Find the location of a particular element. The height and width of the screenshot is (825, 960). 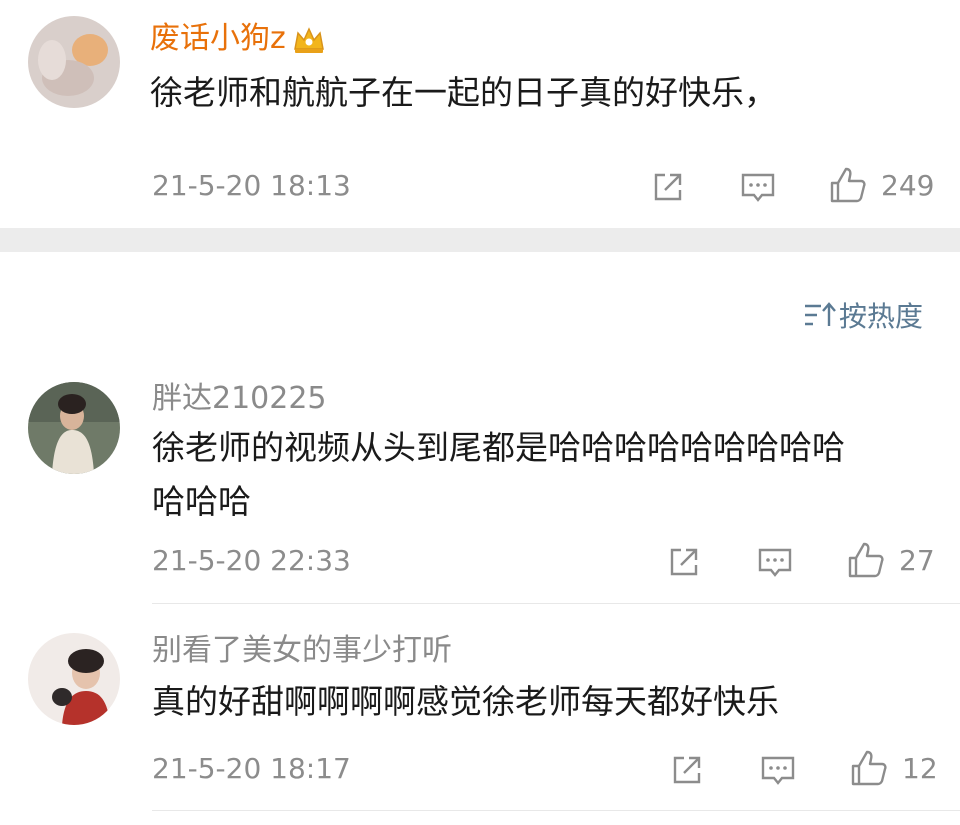

like-count: 27 is located at coordinates (917, 560).